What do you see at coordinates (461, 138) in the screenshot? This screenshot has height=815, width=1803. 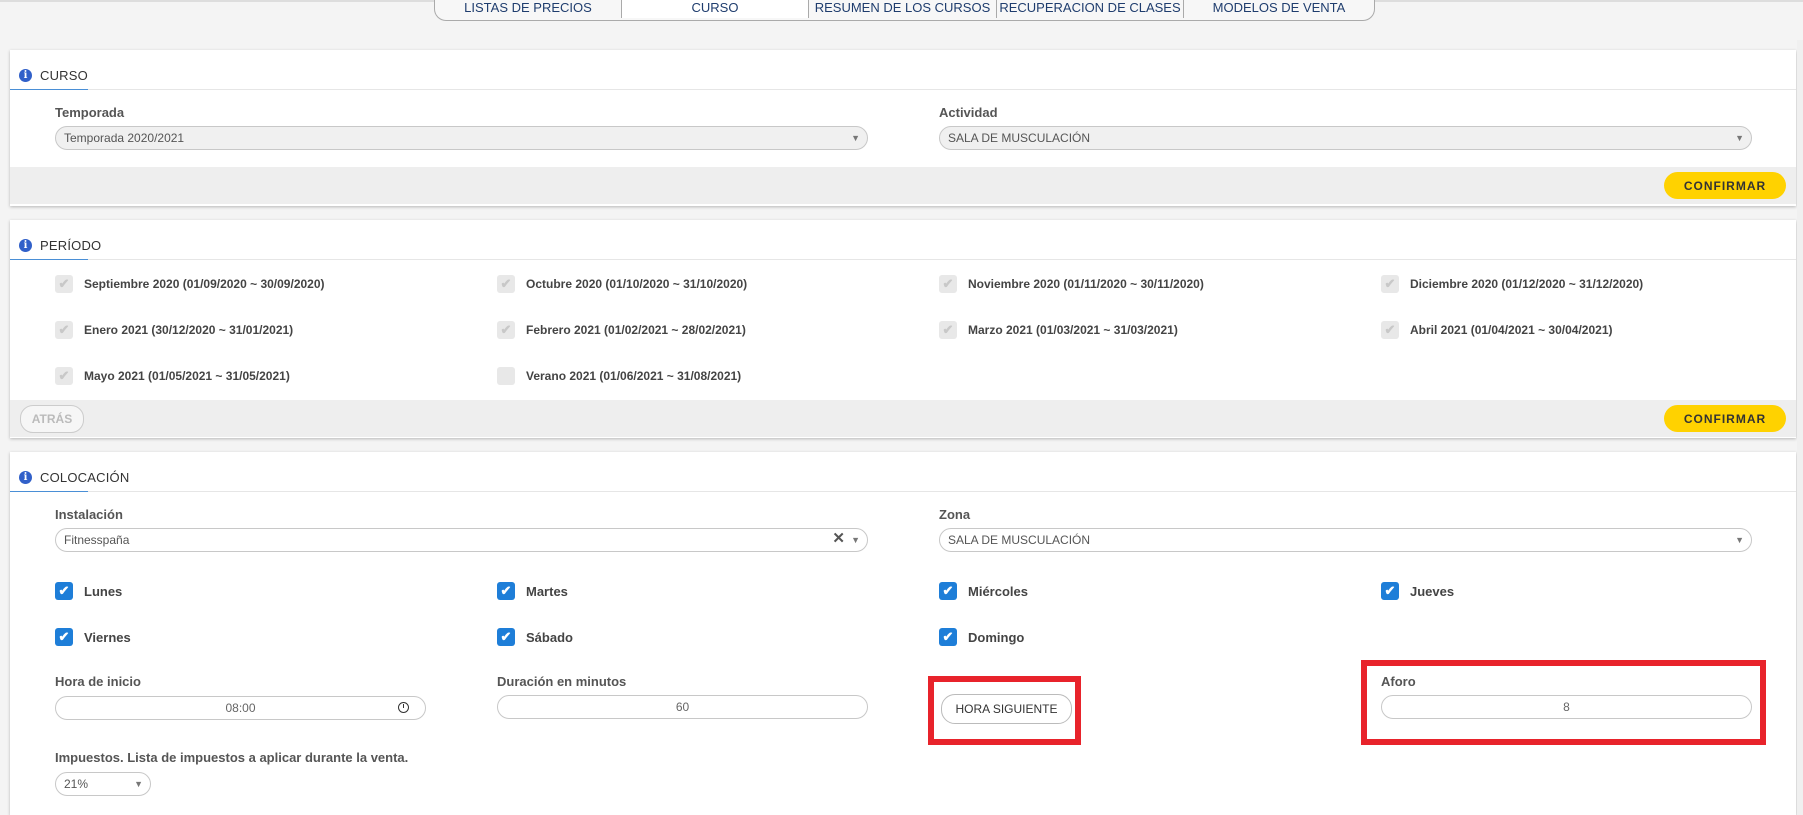 I see `temporada-select: Temporada 2020/2021 ▼` at bounding box center [461, 138].